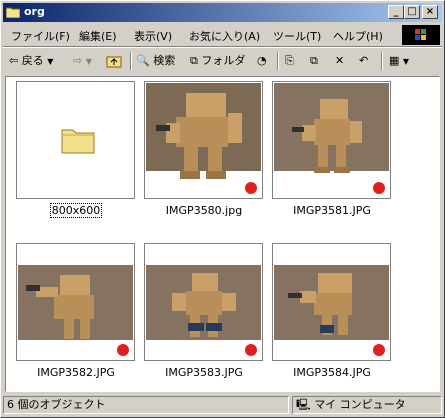 The width and height of the screenshot is (445, 418). What do you see at coordinates (76, 372) in the screenshot?
I see `file-label: IMGP3582.JPG` at bounding box center [76, 372].